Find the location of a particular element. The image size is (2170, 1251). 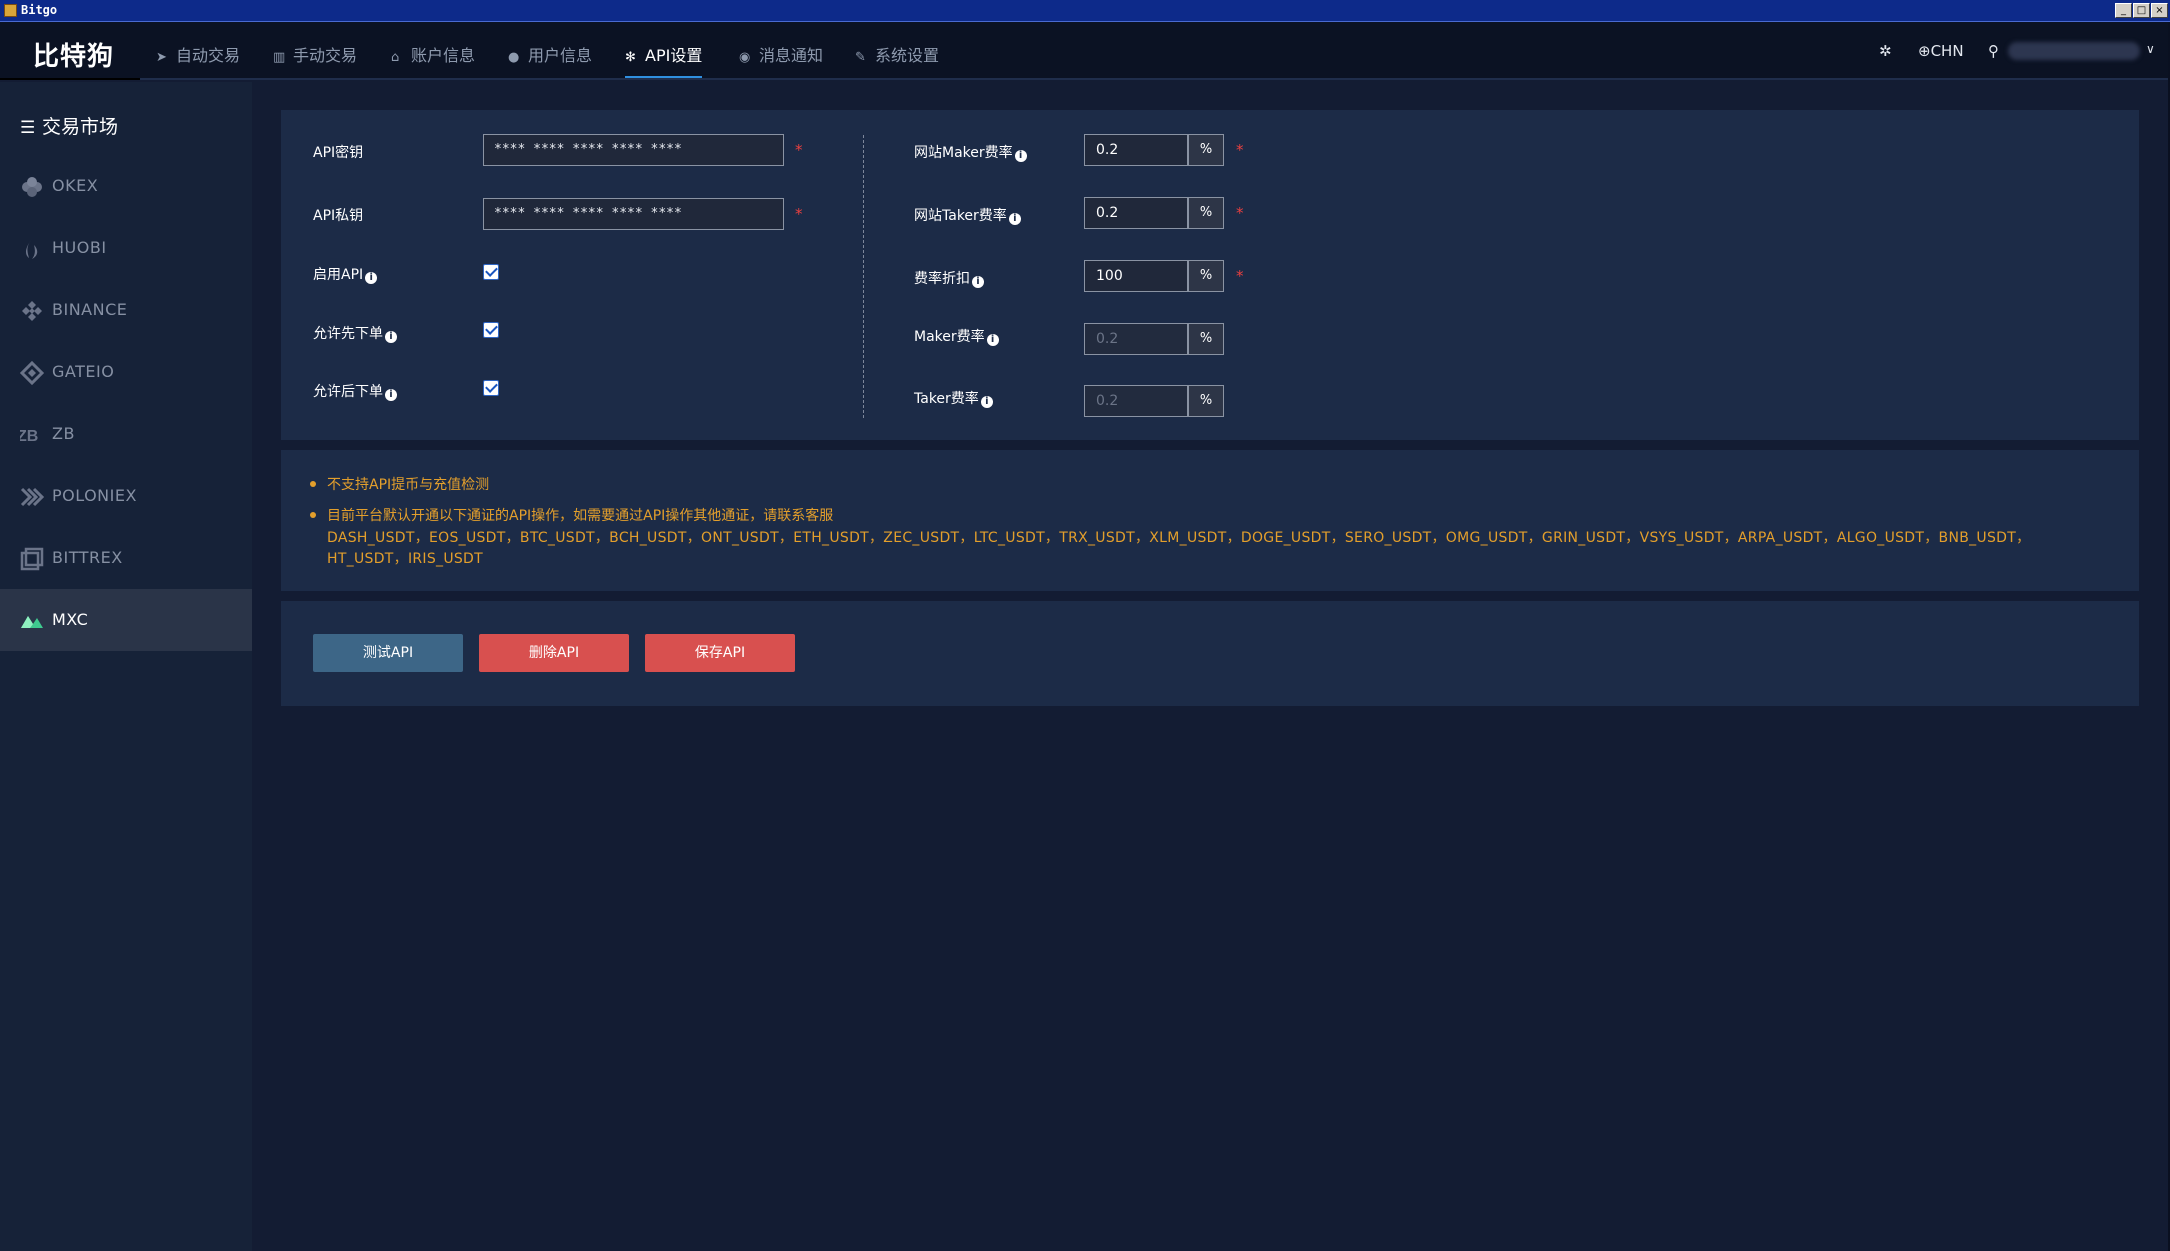

menu-notifications: ◉ 消息通知 is located at coordinates (781, 60).